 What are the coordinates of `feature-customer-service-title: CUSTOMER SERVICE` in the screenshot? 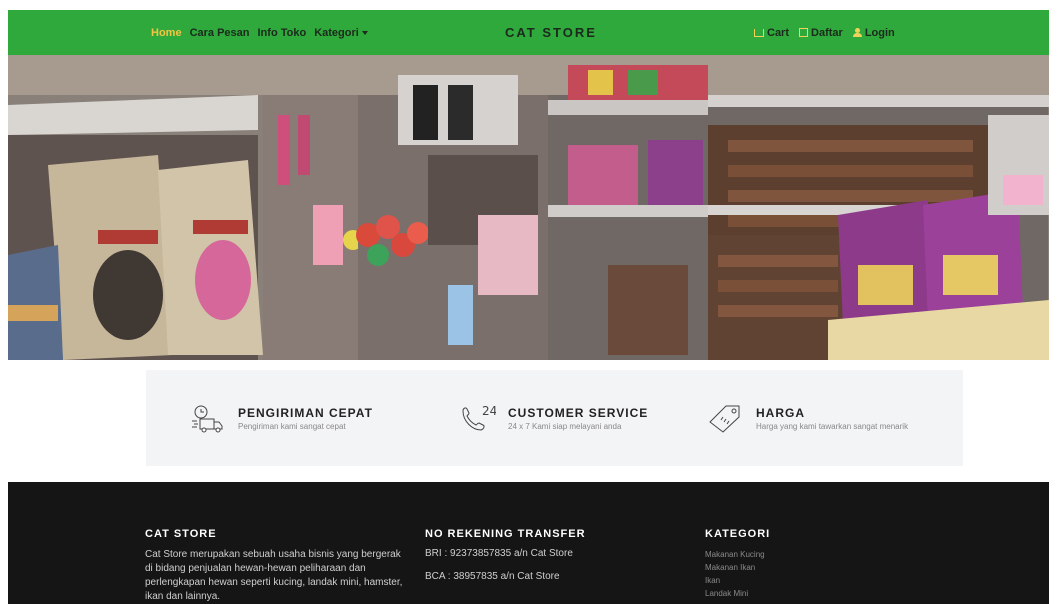 It's located at (578, 412).